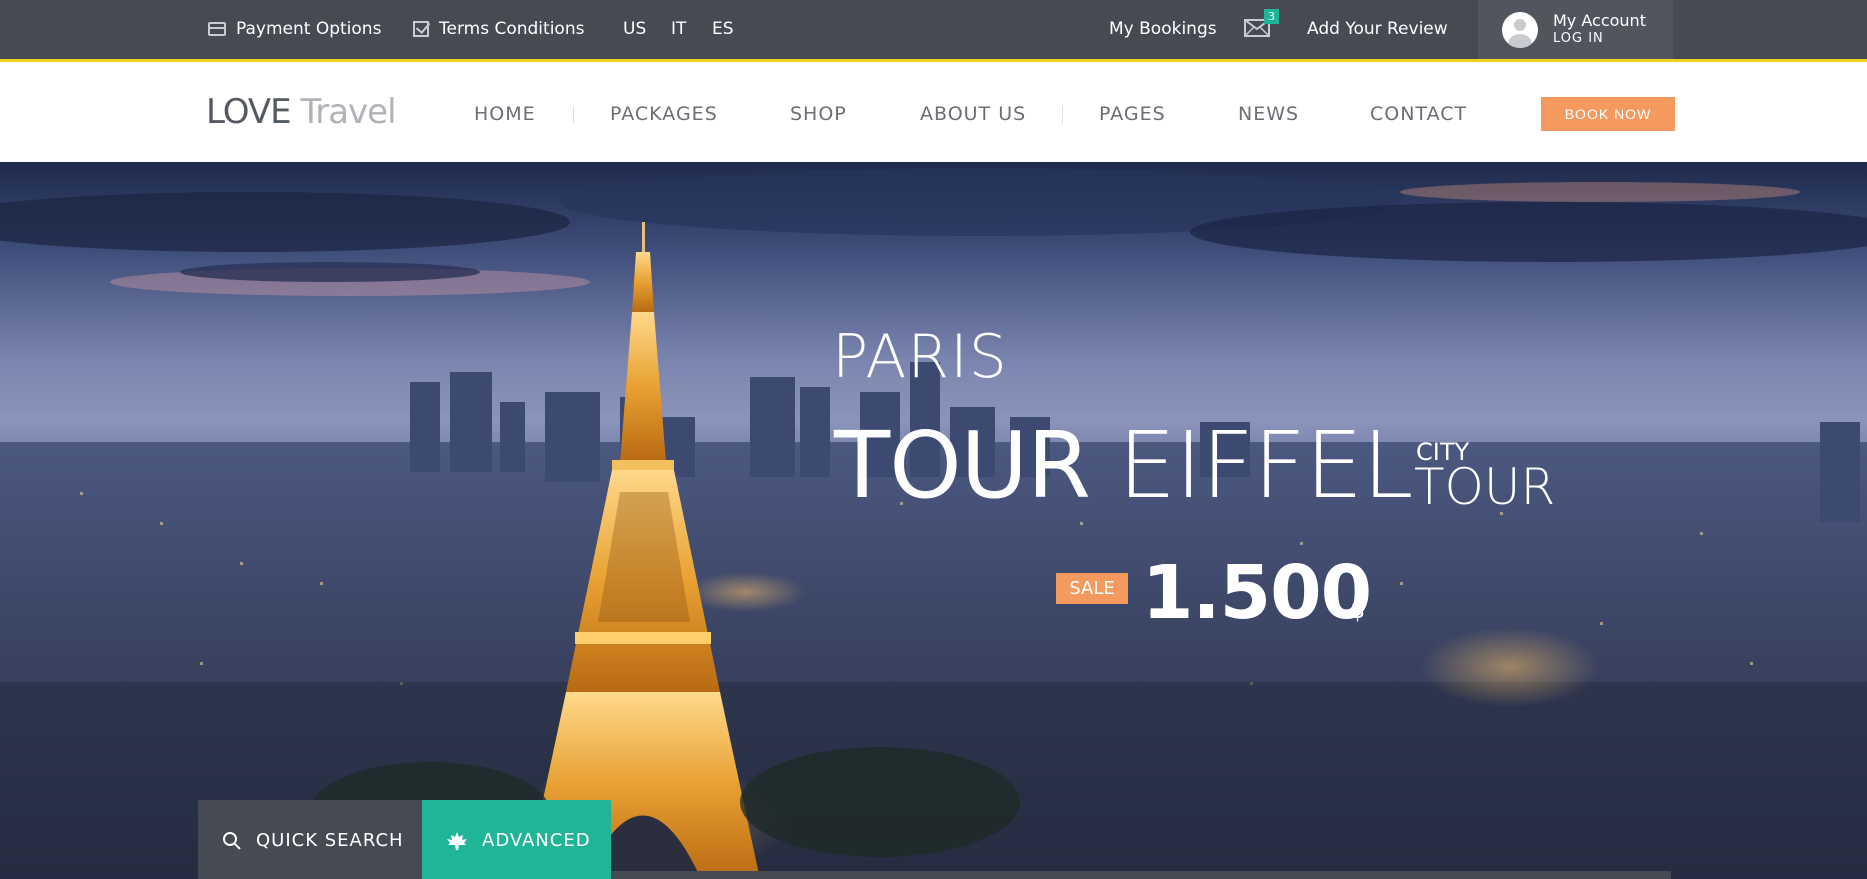 This screenshot has width=1867, height=879. I want to click on payment-options-label: Payment Options, so click(309, 29).